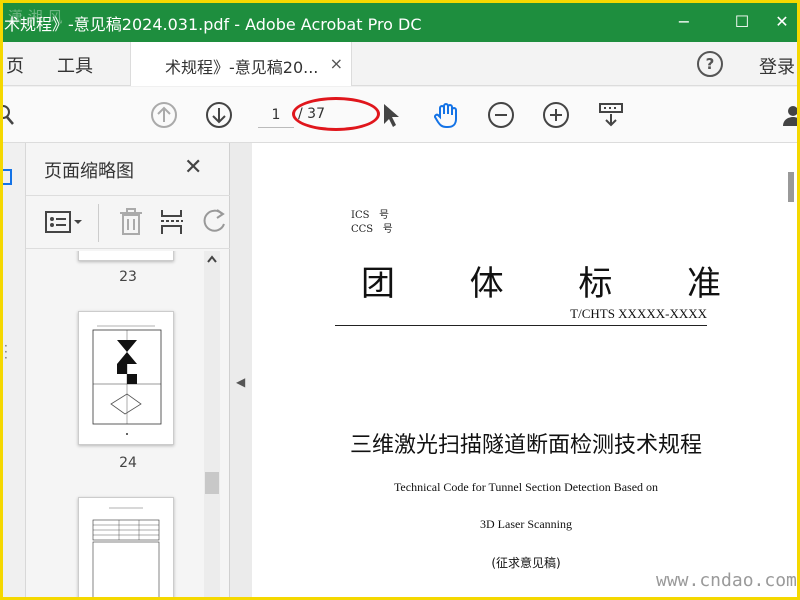 This screenshot has width=800, height=600. I want to click on zoom-in-icon, so click(556, 115).